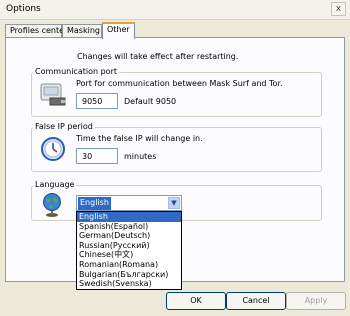 The image size is (350, 316). I want to click on language-select: English ▼, so click(129, 203).